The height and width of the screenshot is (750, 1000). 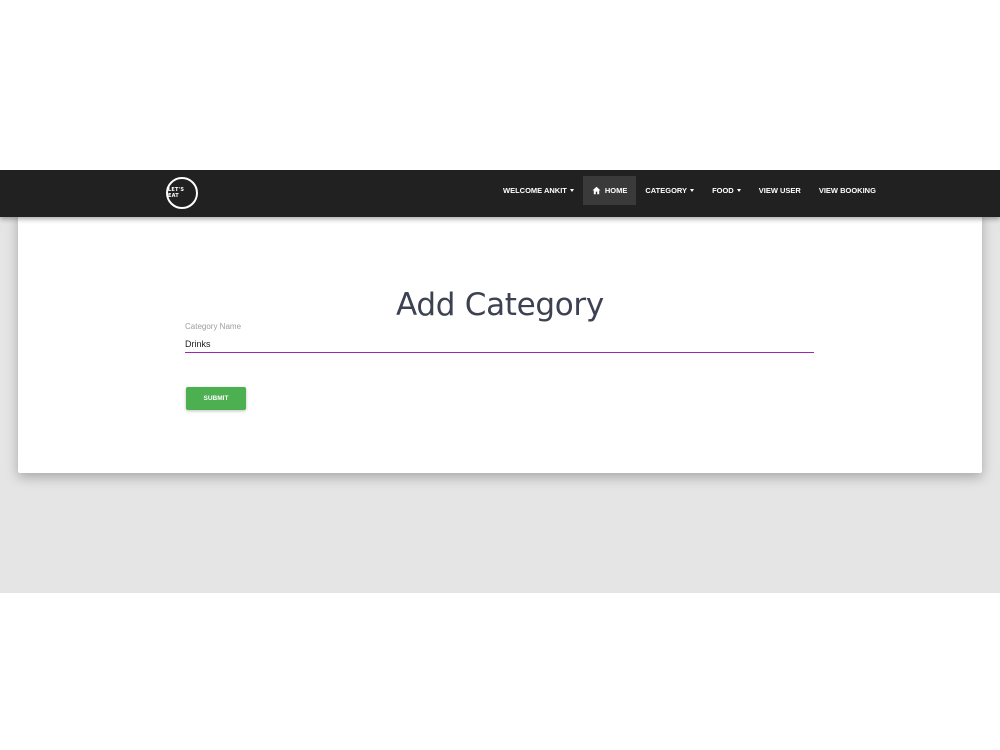 I want to click on site-logo: LET'S EAT, so click(x=182, y=193).